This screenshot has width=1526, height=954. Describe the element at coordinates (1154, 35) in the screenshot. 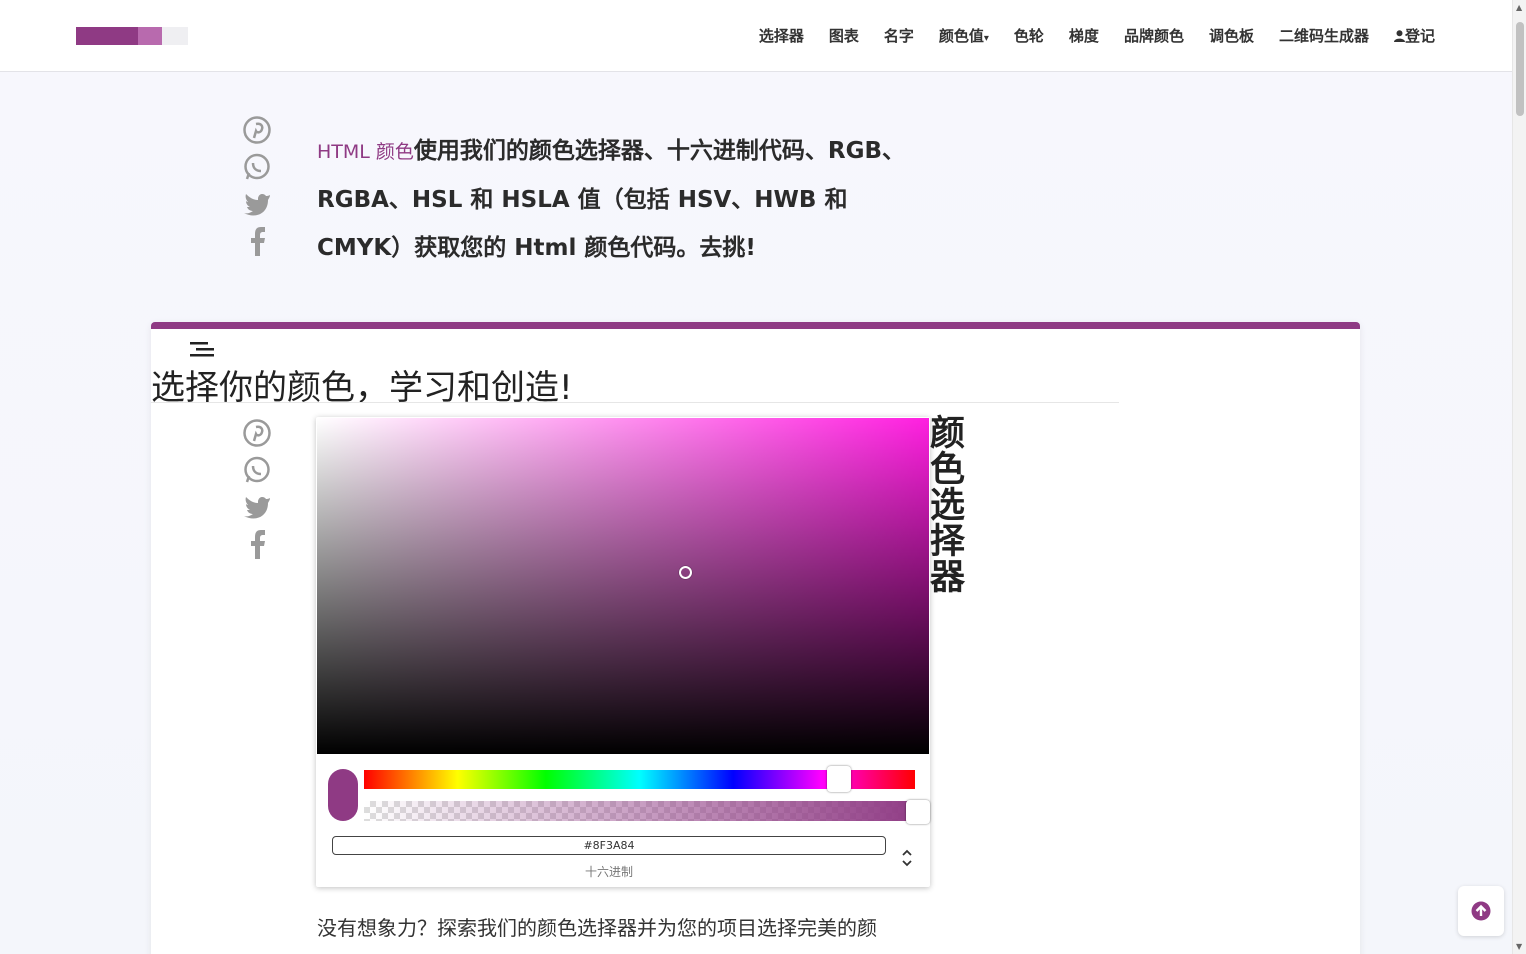

I see `nav-item-brand-colors: 品牌颜色` at that location.